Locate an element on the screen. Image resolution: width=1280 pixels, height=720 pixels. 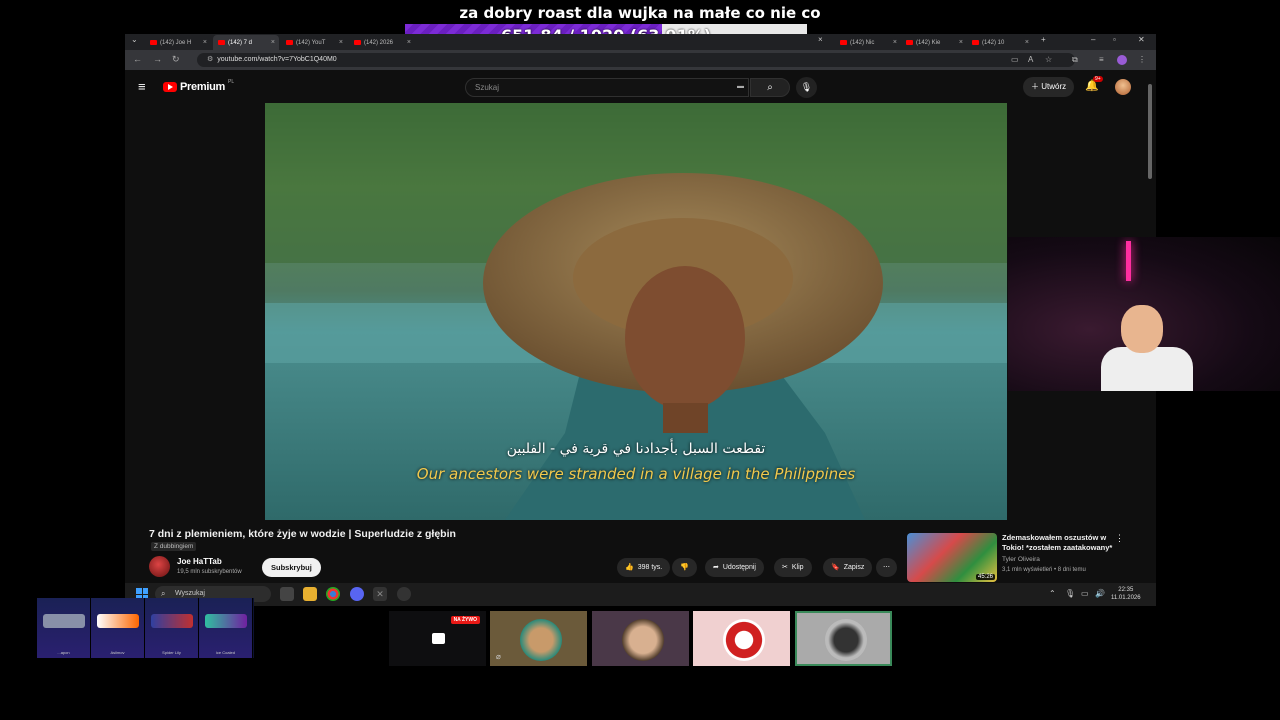
browser-tab: (142) 2026 × is located at coordinates (382, 42).